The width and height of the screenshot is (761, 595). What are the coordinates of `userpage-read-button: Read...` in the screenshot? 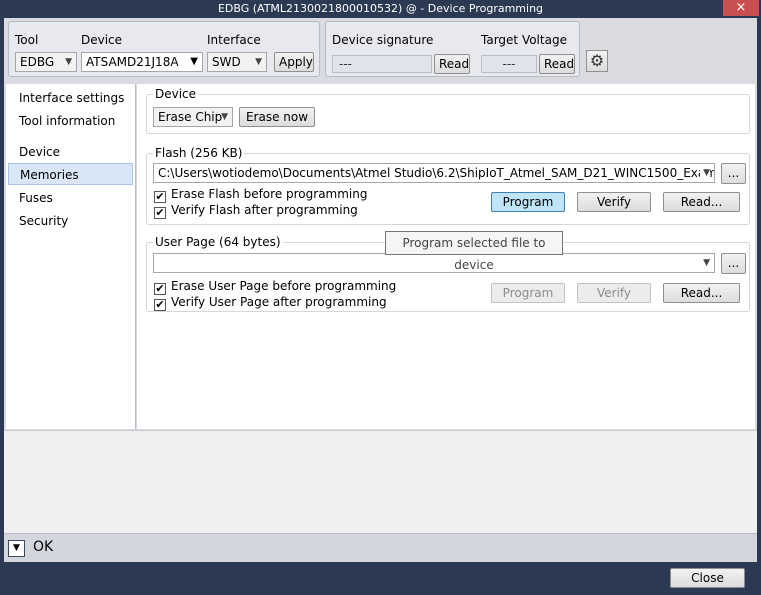 It's located at (701, 293).